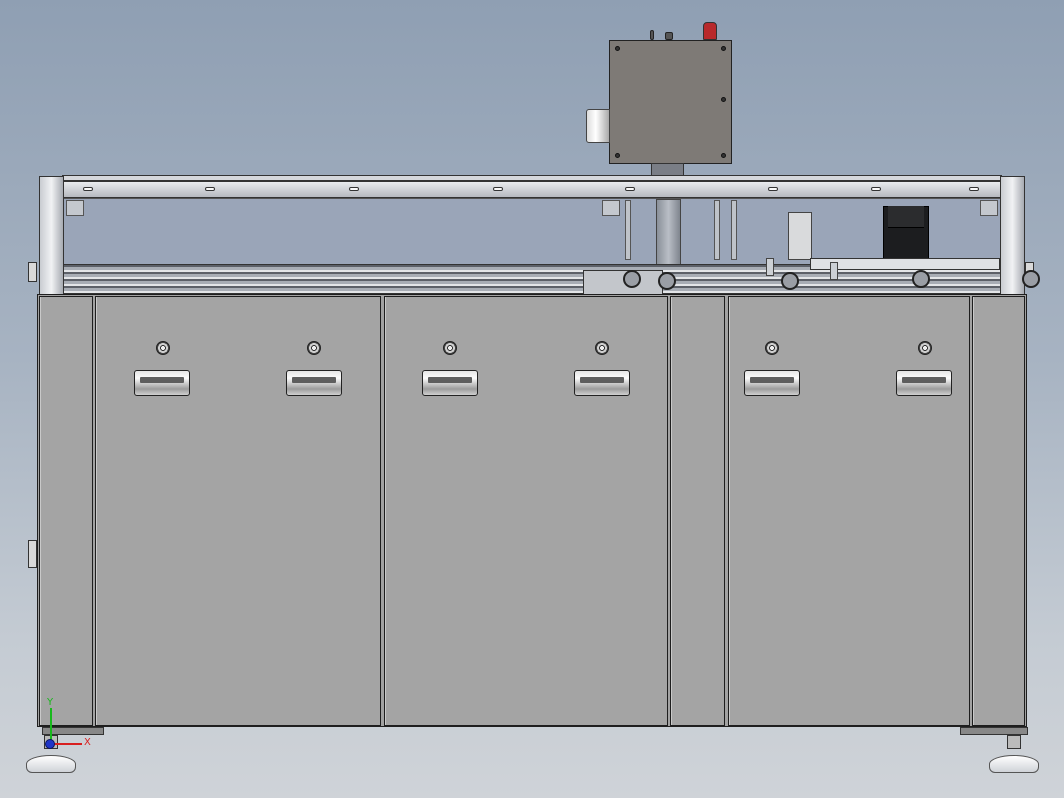 This screenshot has width=1064, height=798. What do you see at coordinates (87, 742) in the screenshot?
I see `x-axis-label: X` at bounding box center [87, 742].